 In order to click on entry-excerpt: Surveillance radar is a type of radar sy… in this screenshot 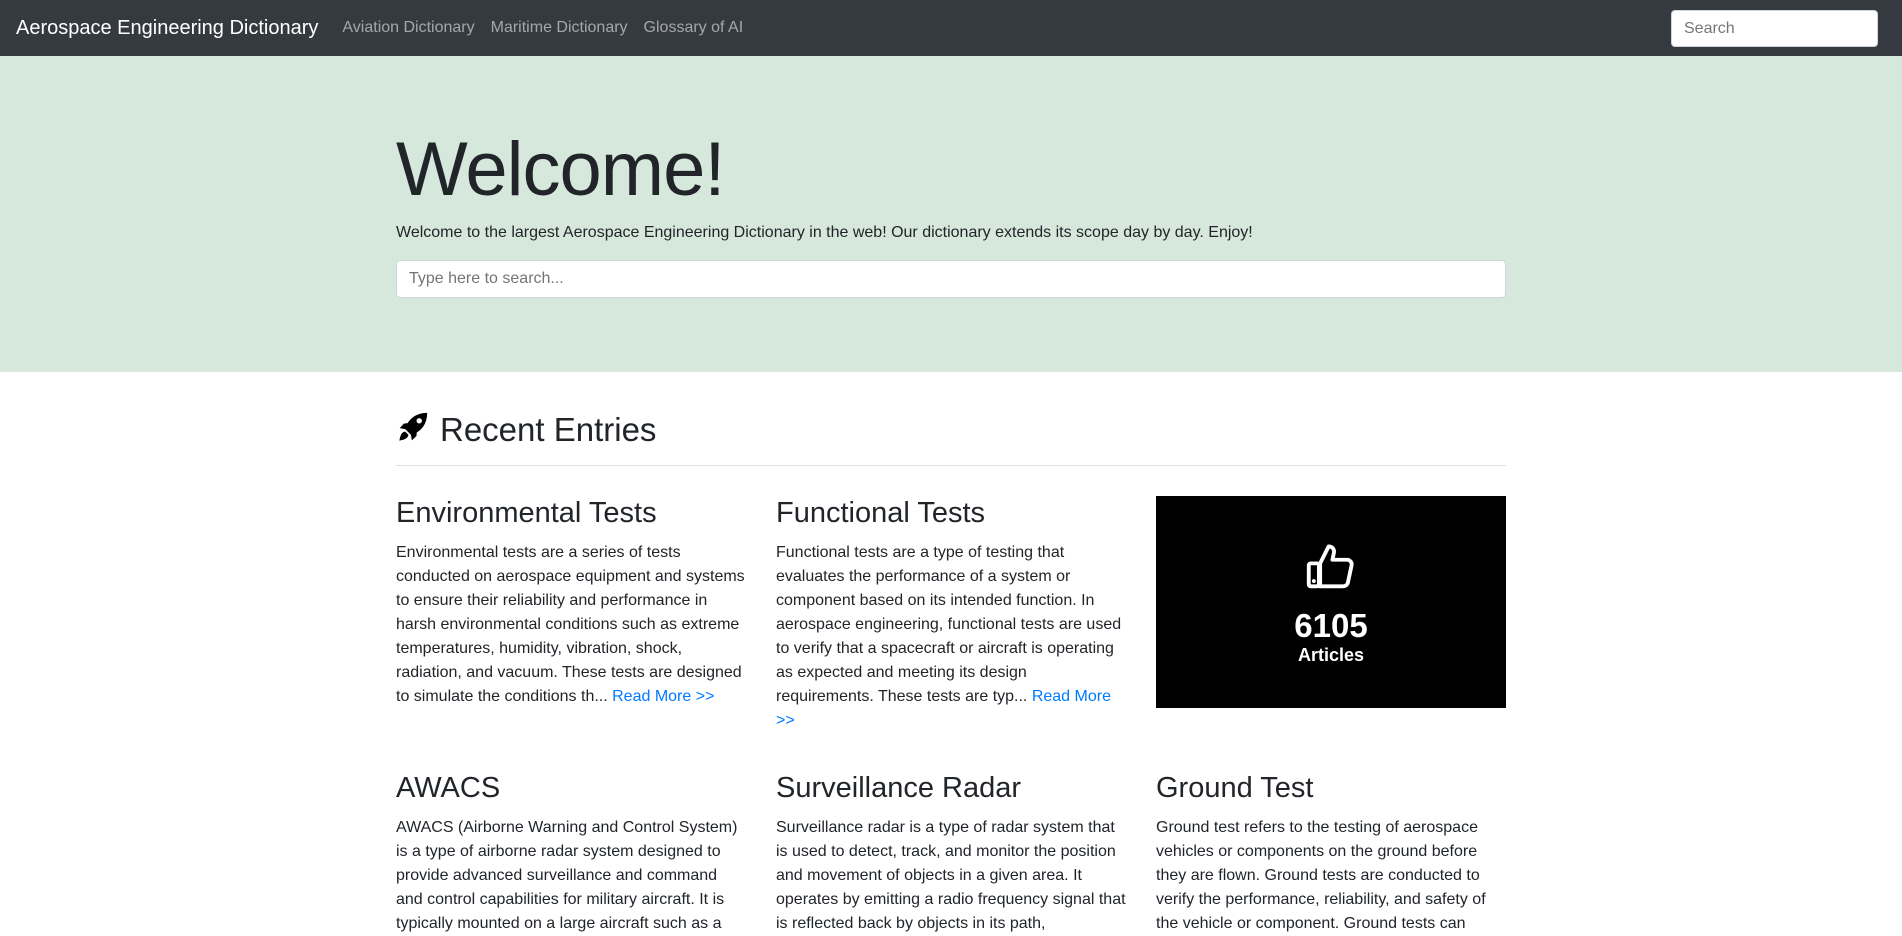, I will do `click(951, 875)`.